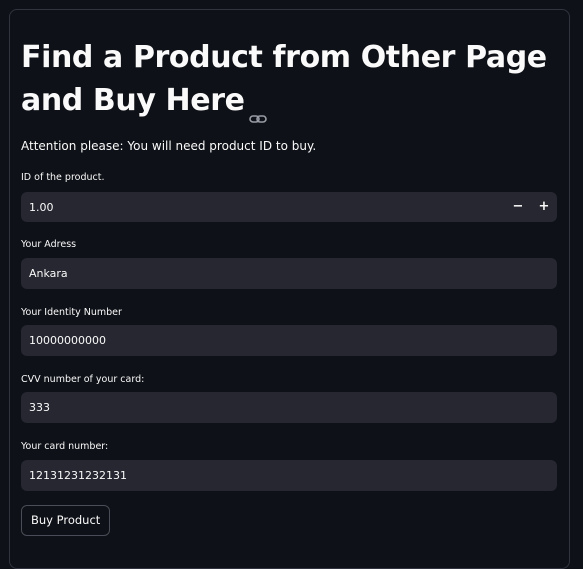  I want to click on address-field, so click(289, 273).